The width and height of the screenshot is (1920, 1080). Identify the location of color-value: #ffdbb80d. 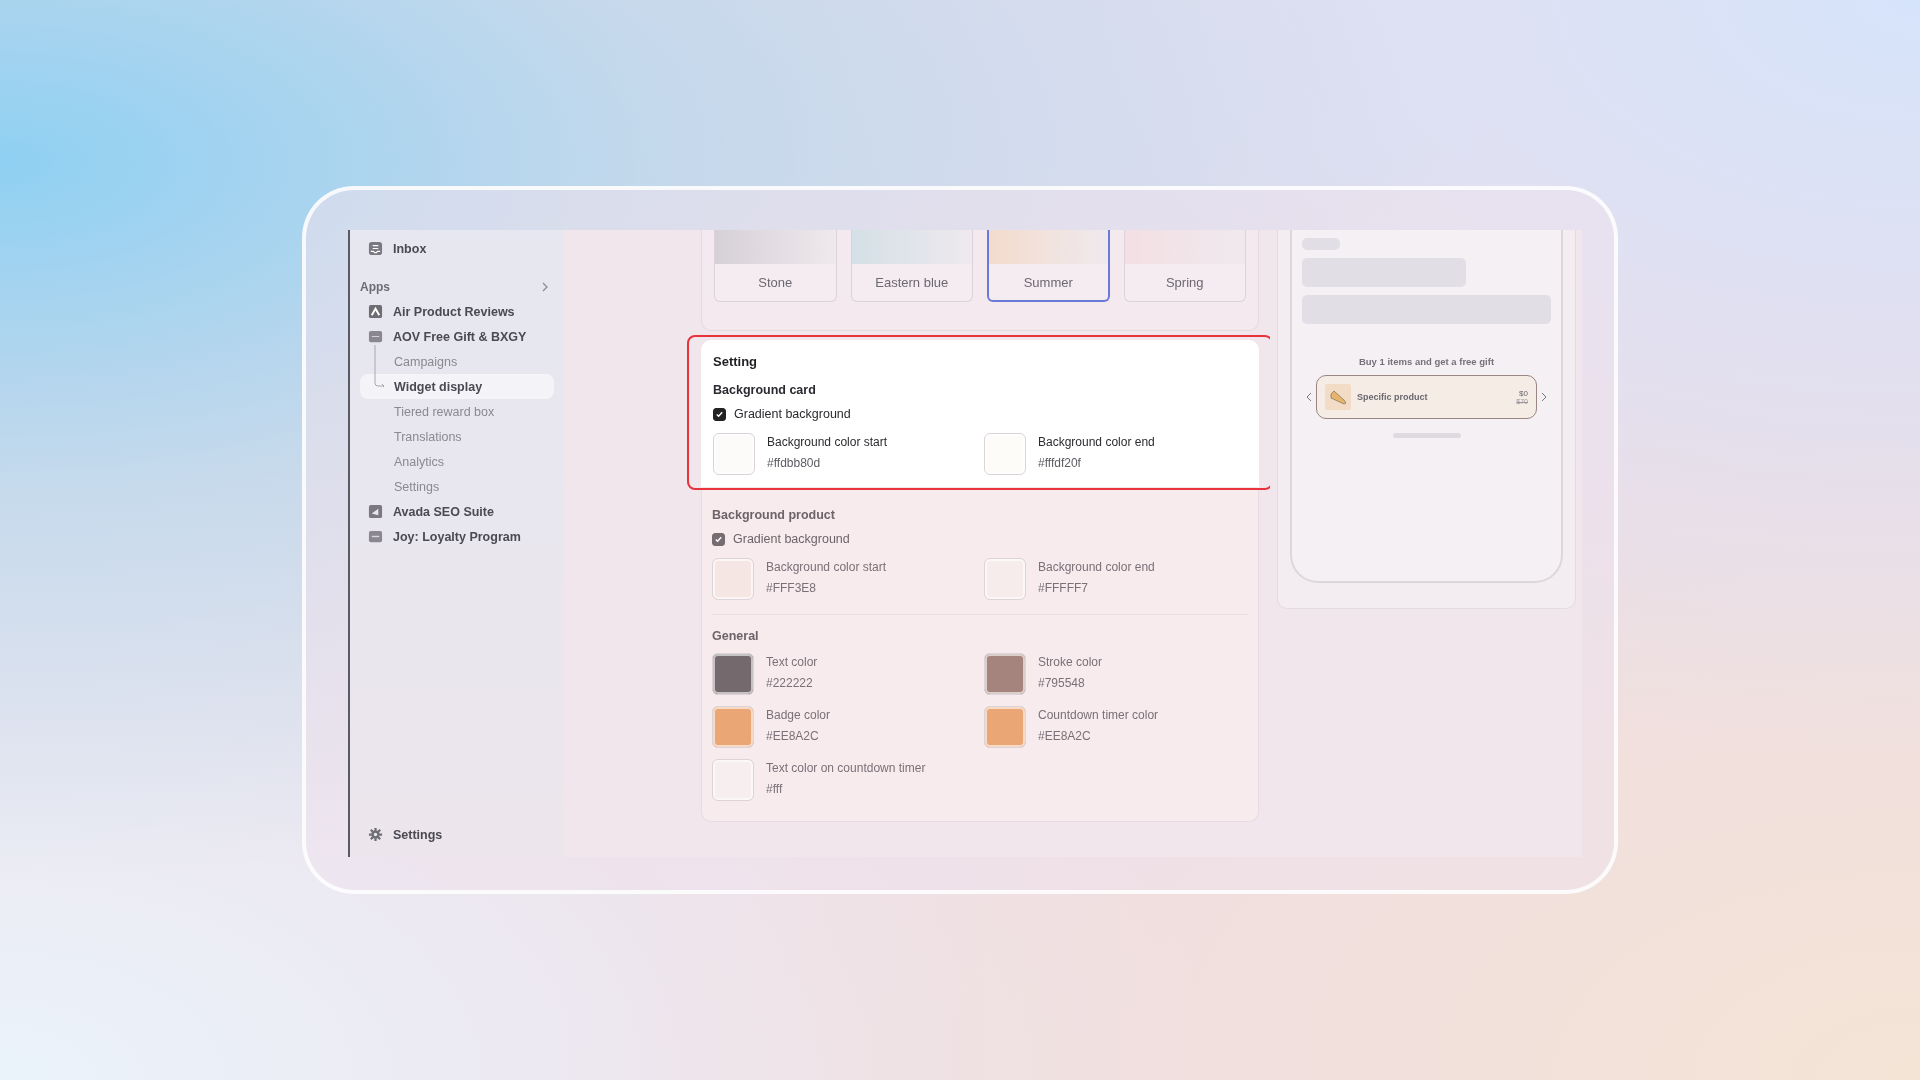
(794, 463).